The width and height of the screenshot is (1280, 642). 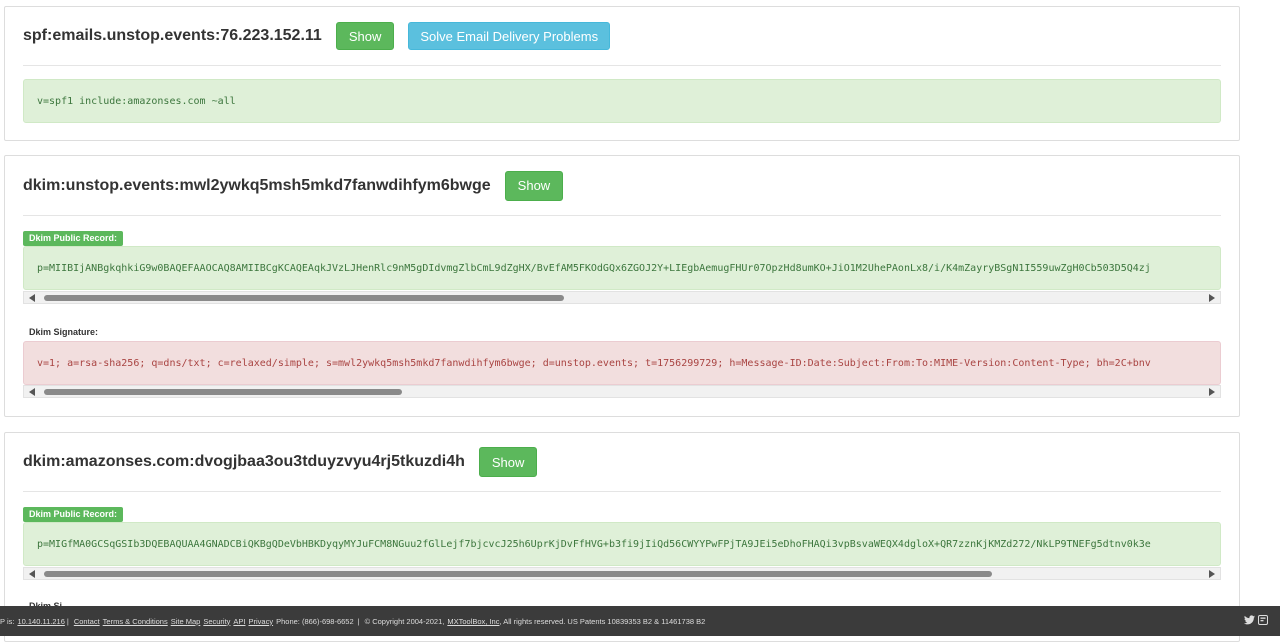 What do you see at coordinates (622, 391) in the screenshot?
I see `dkim-unstop-signature-scrollbar` at bounding box center [622, 391].